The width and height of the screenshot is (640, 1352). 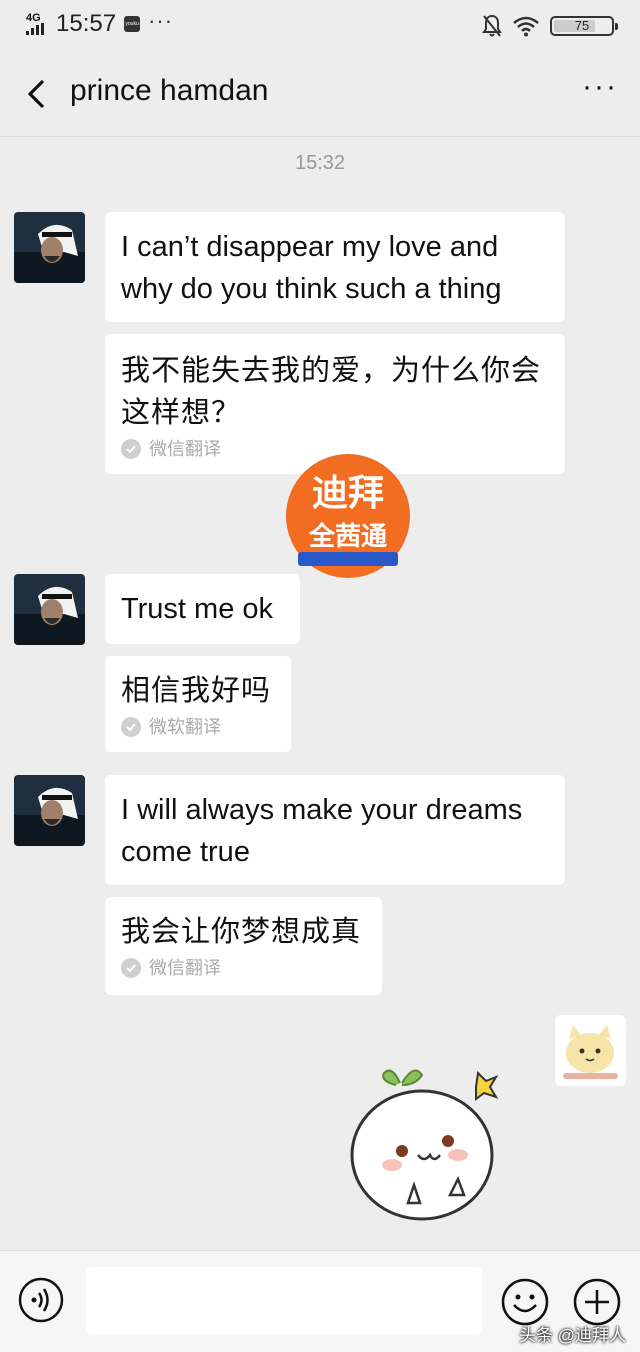 What do you see at coordinates (169, 90) in the screenshot?
I see `contact-name: prince hamdan` at bounding box center [169, 90].